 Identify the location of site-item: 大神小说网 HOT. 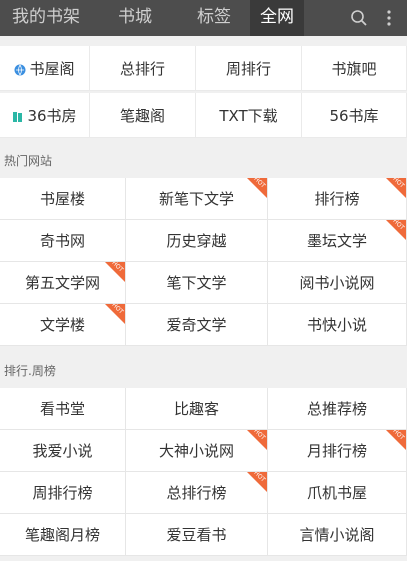
(197, 451).